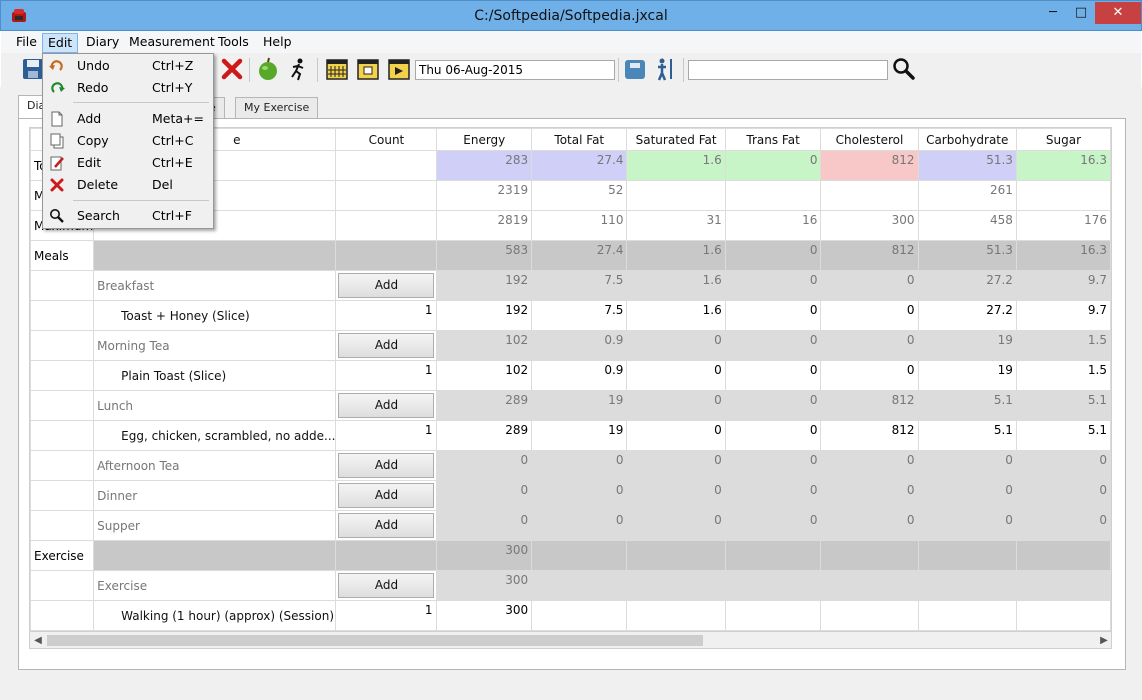 The height and width of the screenshot is (700, 1142). Describe the element at coordinates (215, 615) in the screenshot. I see `food-label: Walking (1 hour) (approx) (Session)` at that location.